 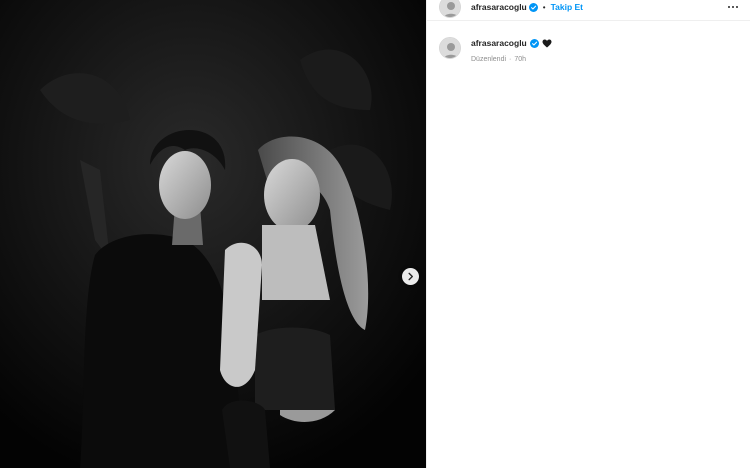 What do you see at coordinates (733, 7) in the screenshot?
I see `more-options-icon` at bounding box center [733, 7].